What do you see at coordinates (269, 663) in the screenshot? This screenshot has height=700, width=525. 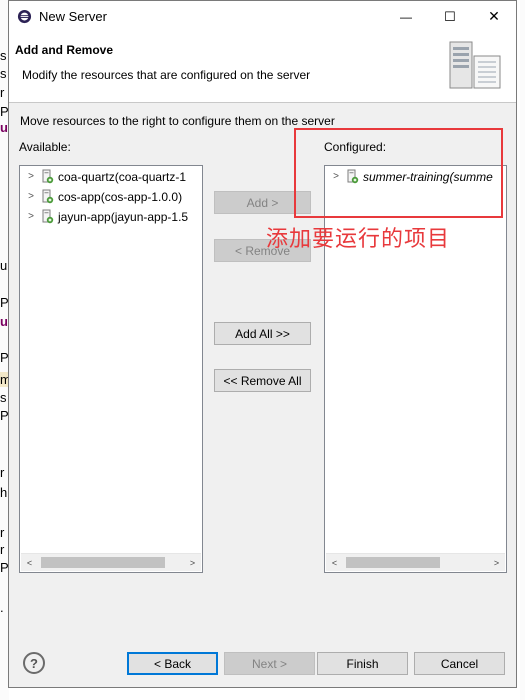 I see `next-button: Next >` at bounding box center [269, 663].